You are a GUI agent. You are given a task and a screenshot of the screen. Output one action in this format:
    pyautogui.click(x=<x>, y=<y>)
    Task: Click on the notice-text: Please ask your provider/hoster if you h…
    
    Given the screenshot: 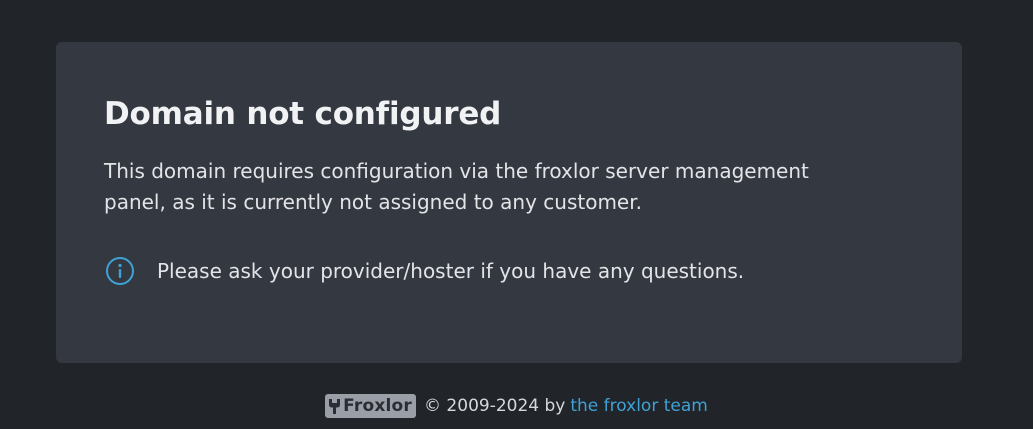 What is the action you would take?
    pyautogui.click(x=451, y=271)
    